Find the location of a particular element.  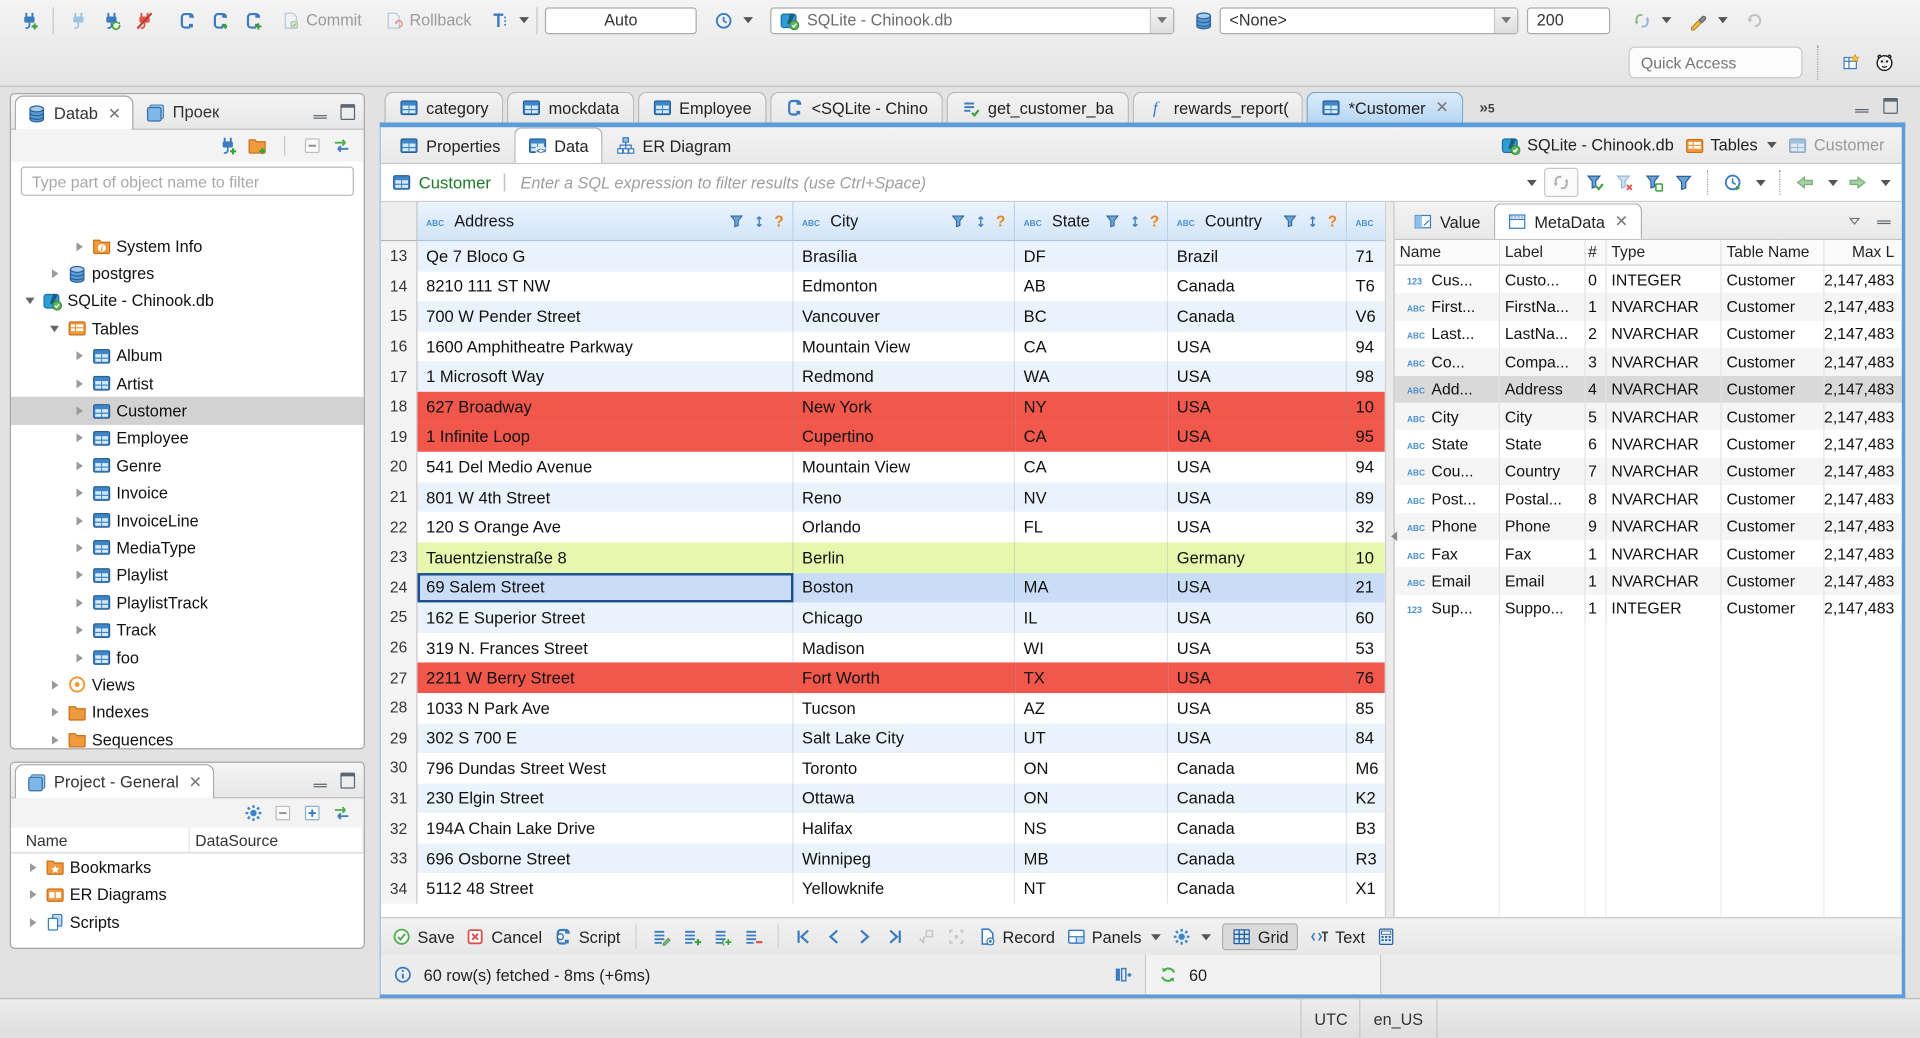

back-dropdown is located at coordinates (1833, 182).